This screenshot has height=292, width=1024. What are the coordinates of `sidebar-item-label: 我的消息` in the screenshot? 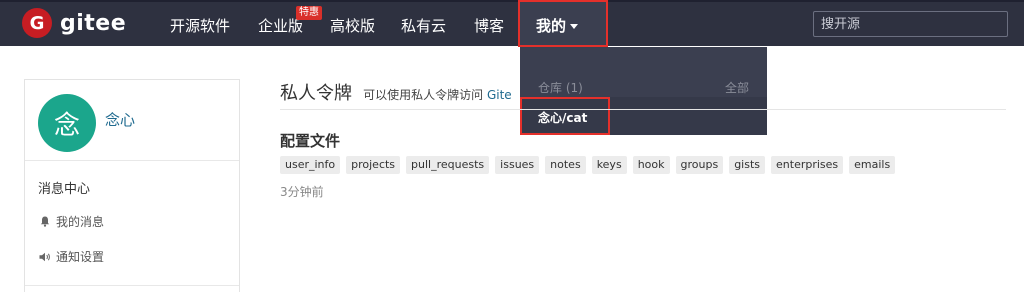 It's located at (80, 222).